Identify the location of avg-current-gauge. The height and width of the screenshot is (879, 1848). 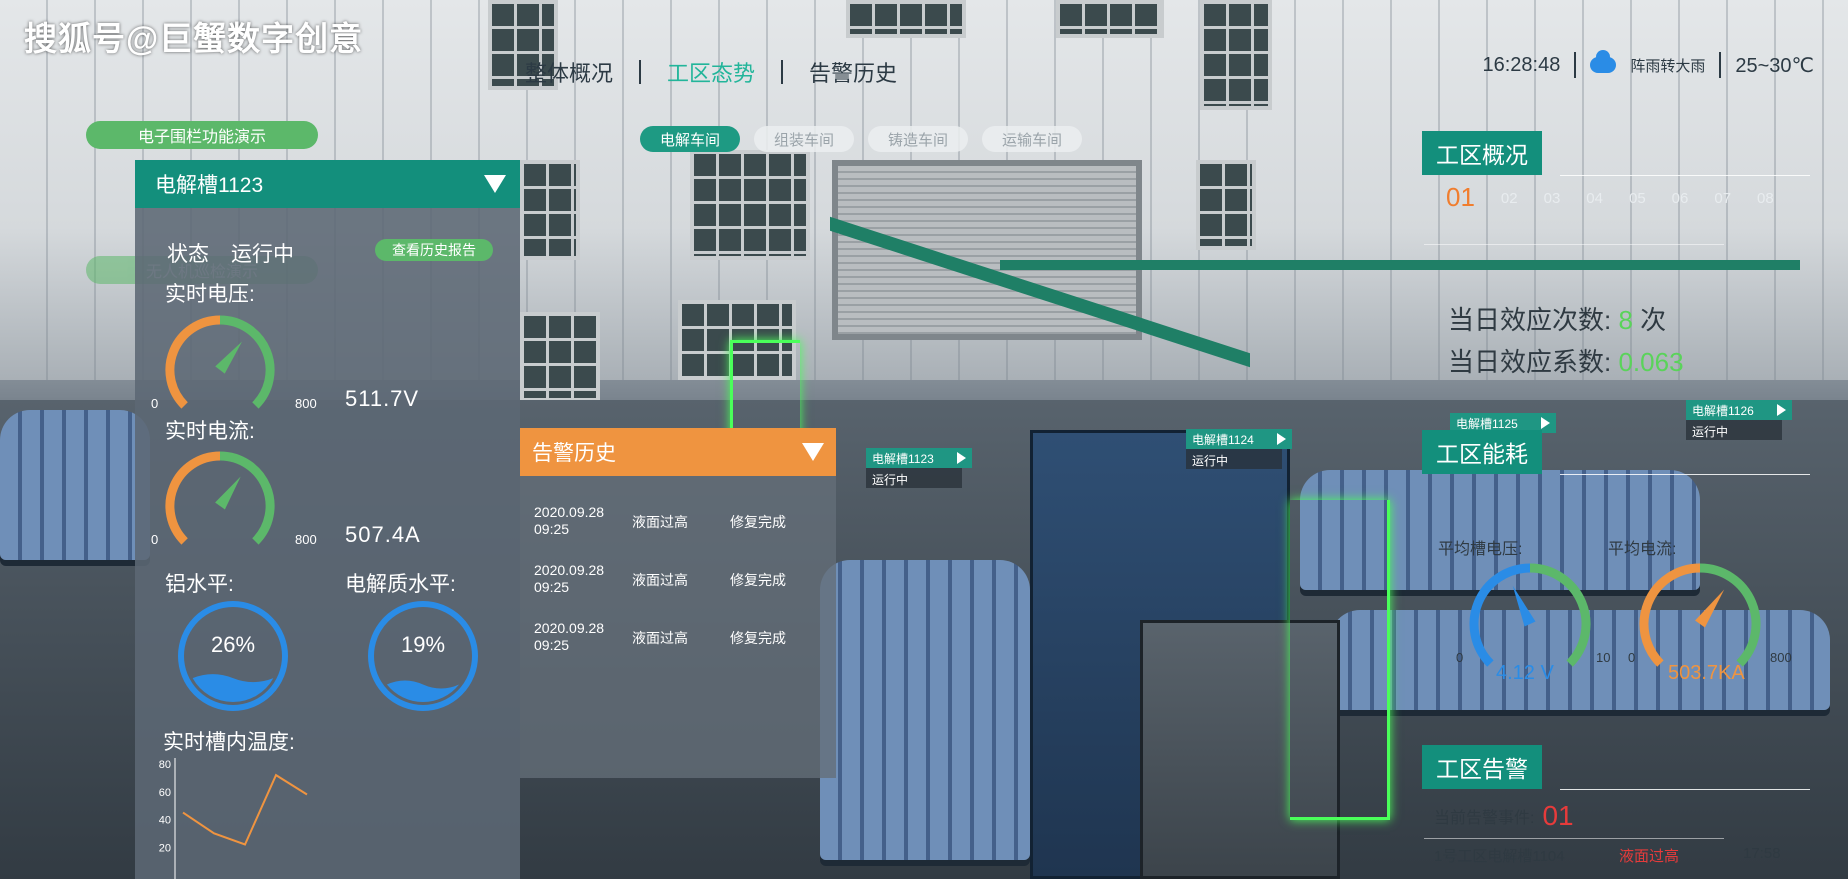
(1700, 615).